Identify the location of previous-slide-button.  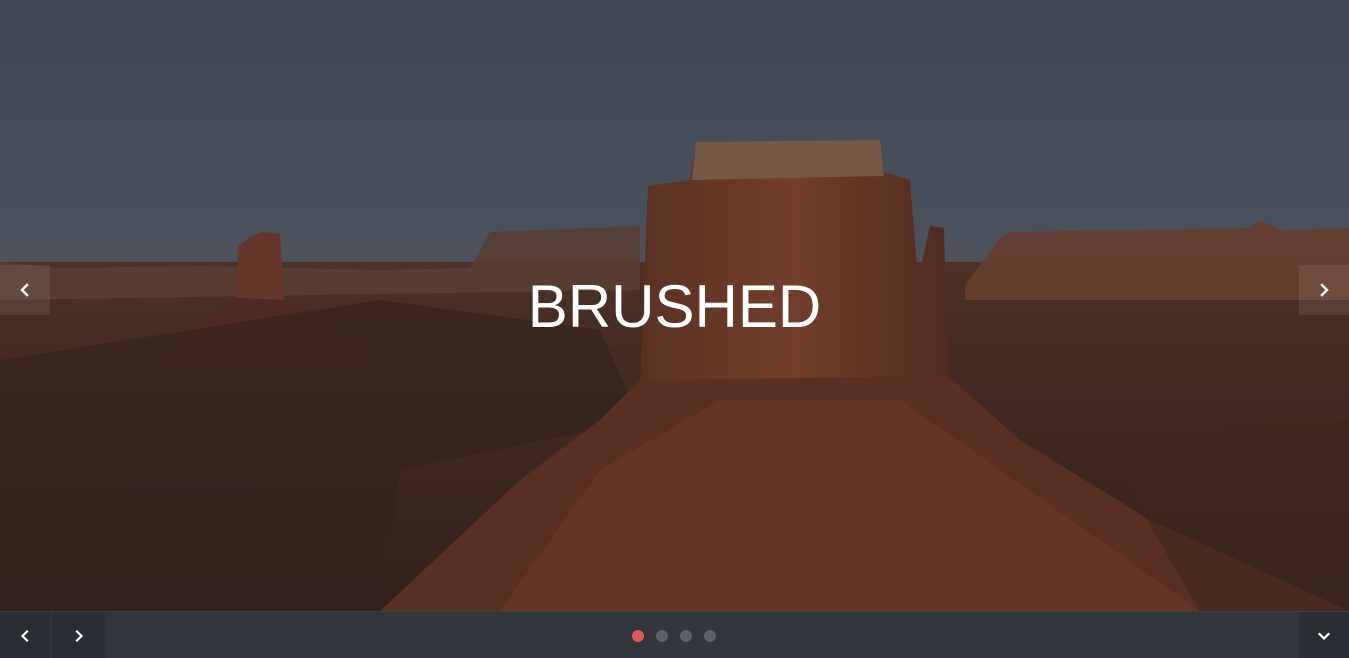
(25, 290).